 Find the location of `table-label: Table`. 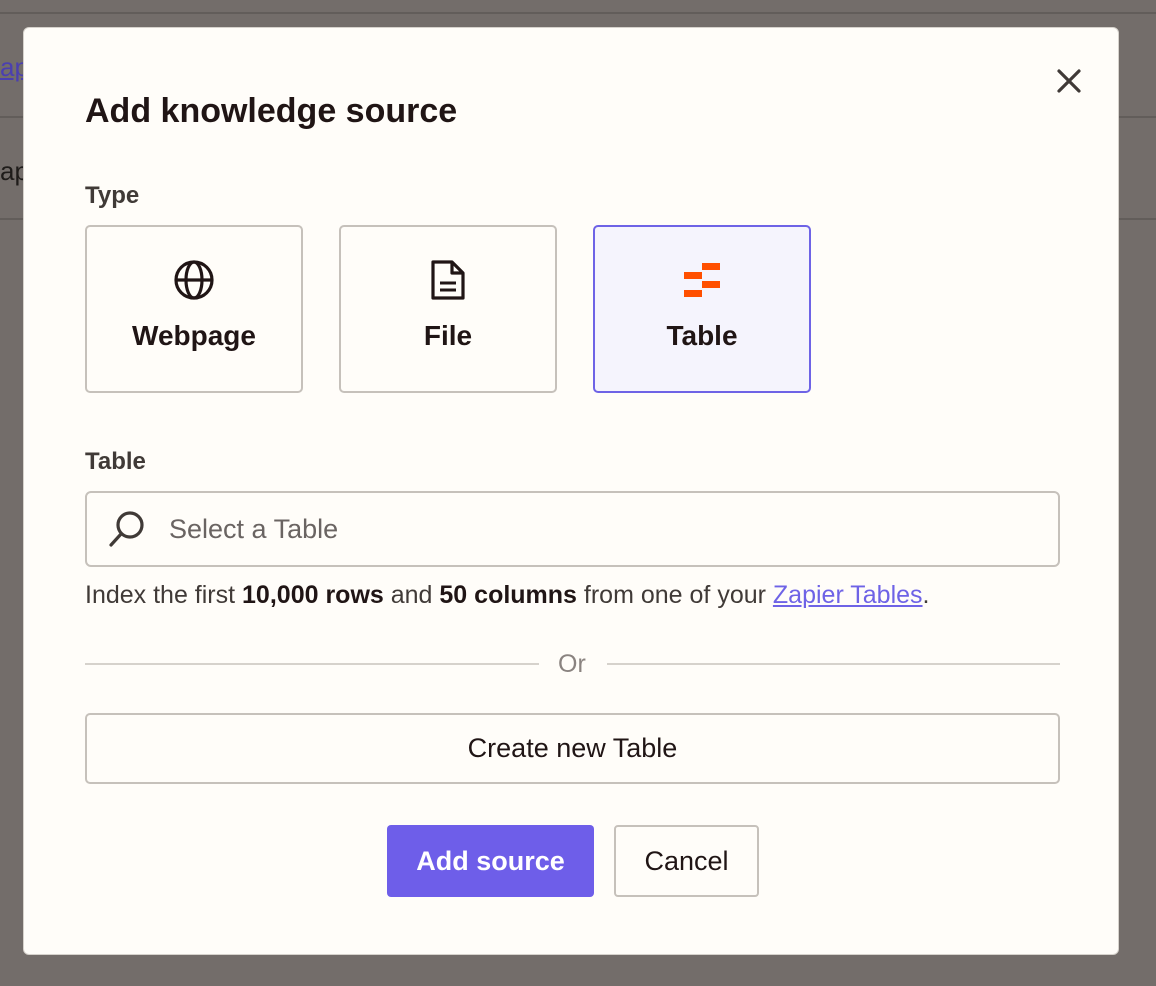

table-label: Table is located at coordinates (115, 461).